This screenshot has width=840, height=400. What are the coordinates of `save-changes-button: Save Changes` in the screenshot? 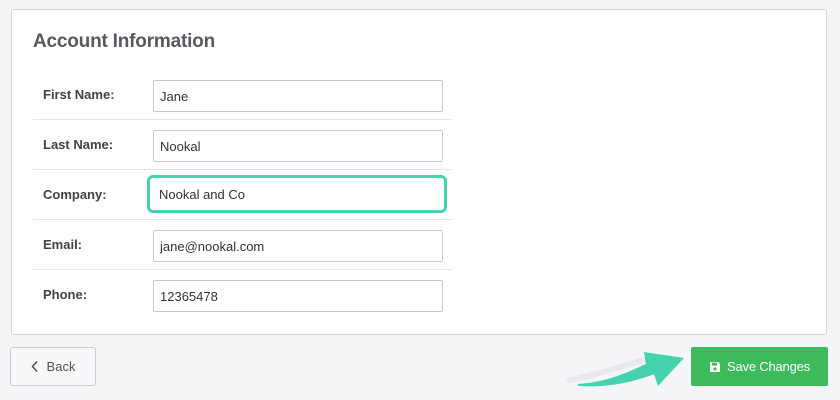 It's located at (759, 366).